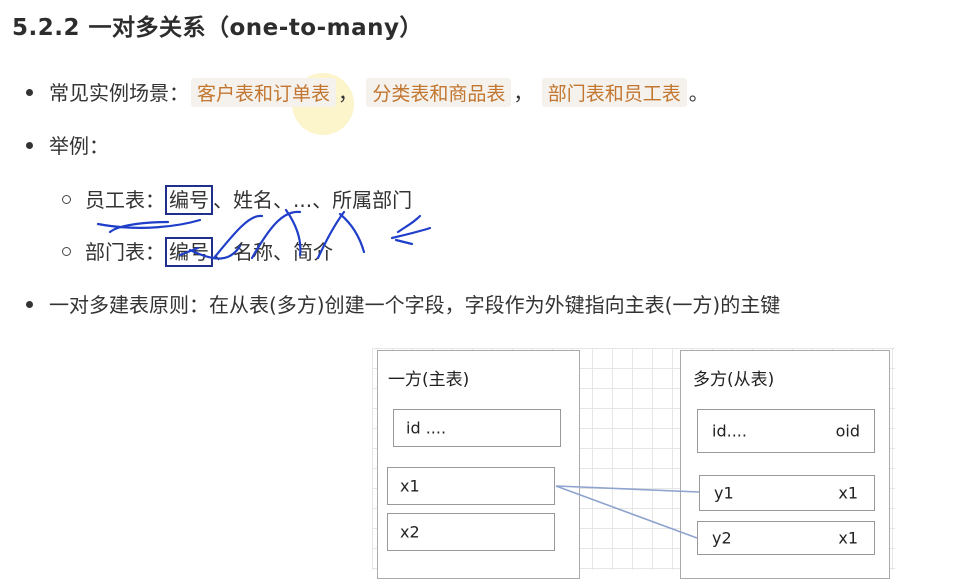 The width and height of the screenshot is (977, 582). I want to click on relationship-lines, so click(627, 512).